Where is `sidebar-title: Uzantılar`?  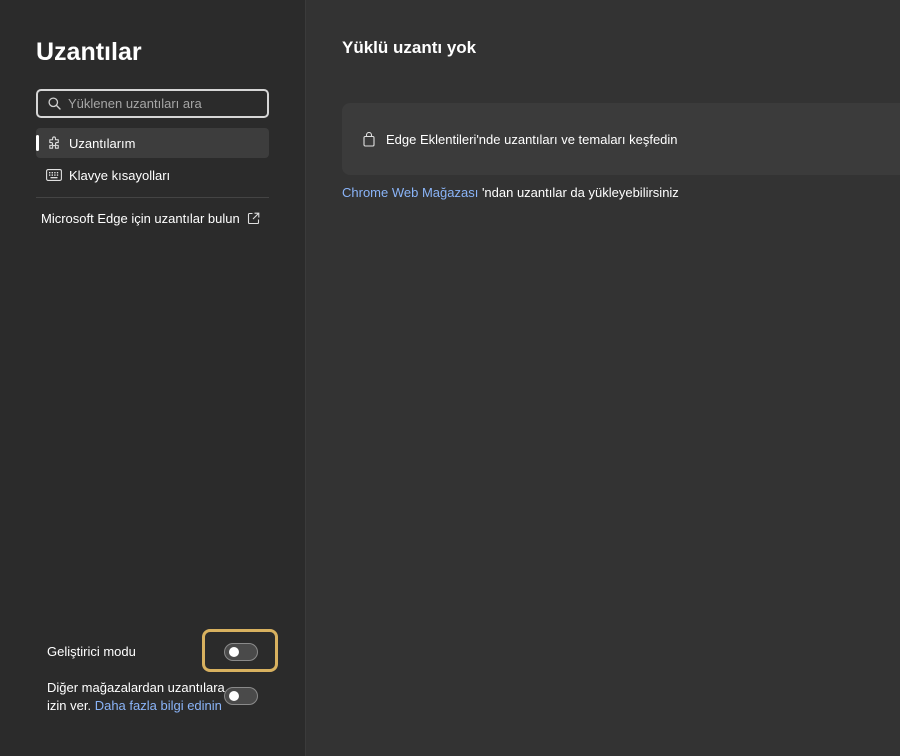
sidebar-title: Uzantılar is located at coordinates (89, 52).